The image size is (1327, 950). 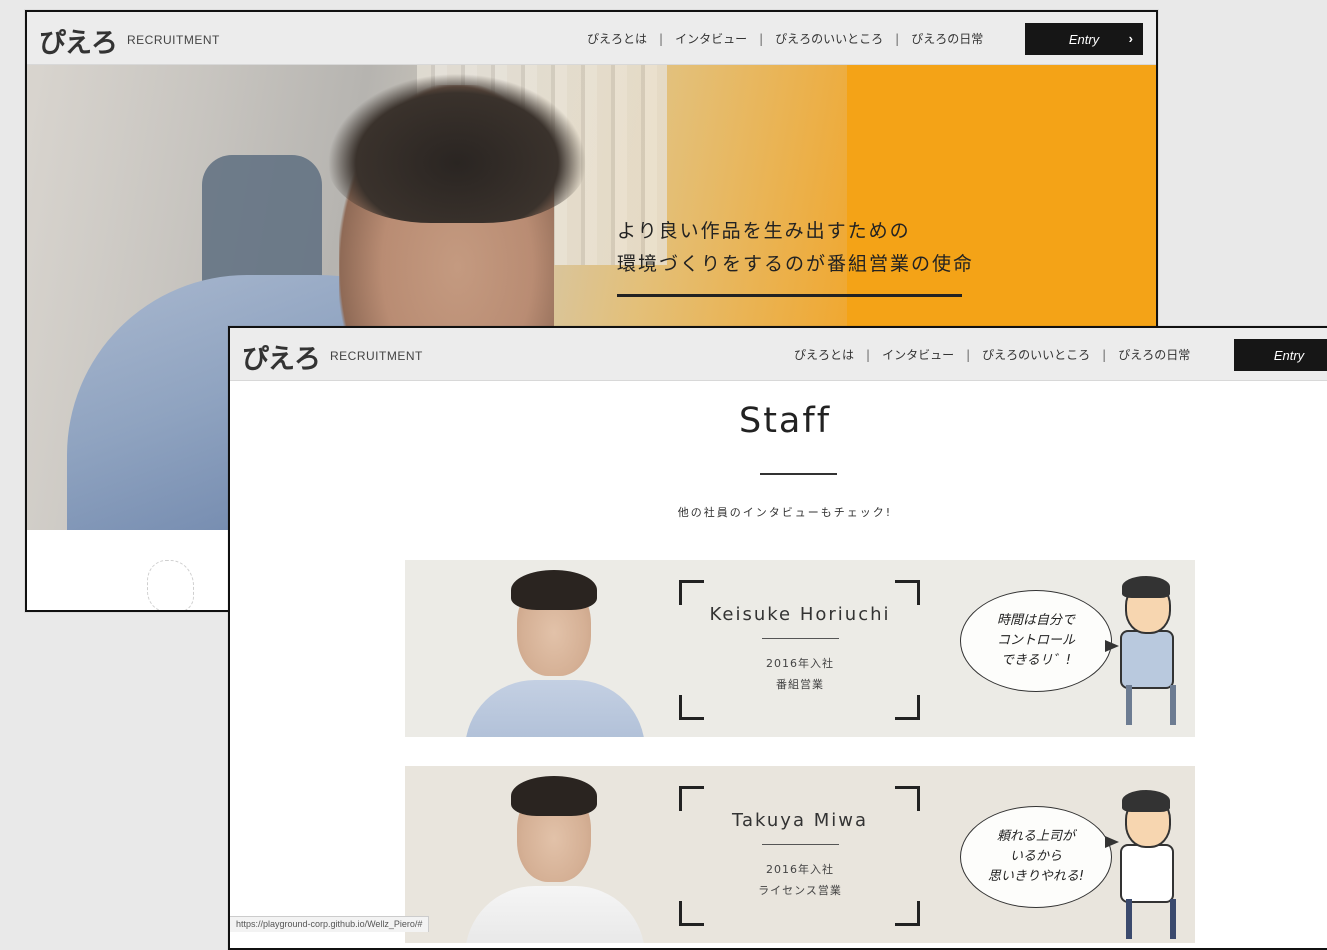 I want to click on chevron-right-icon: ›, so click(x=1130, y=38).